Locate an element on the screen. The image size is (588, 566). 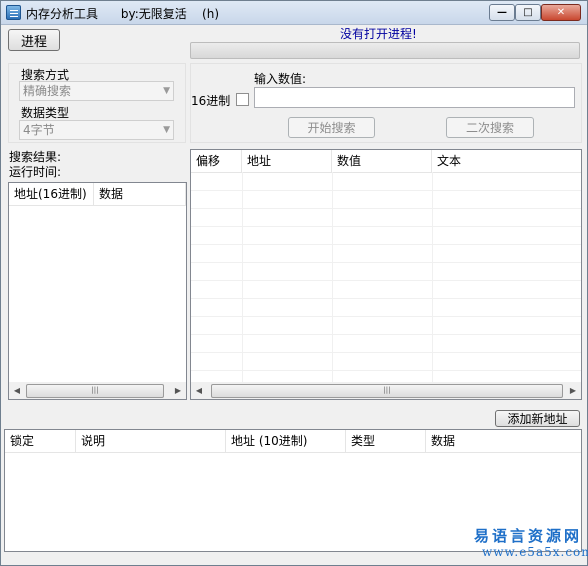
start-search-button: 开始搜索 is located at coordinates (331, 127).